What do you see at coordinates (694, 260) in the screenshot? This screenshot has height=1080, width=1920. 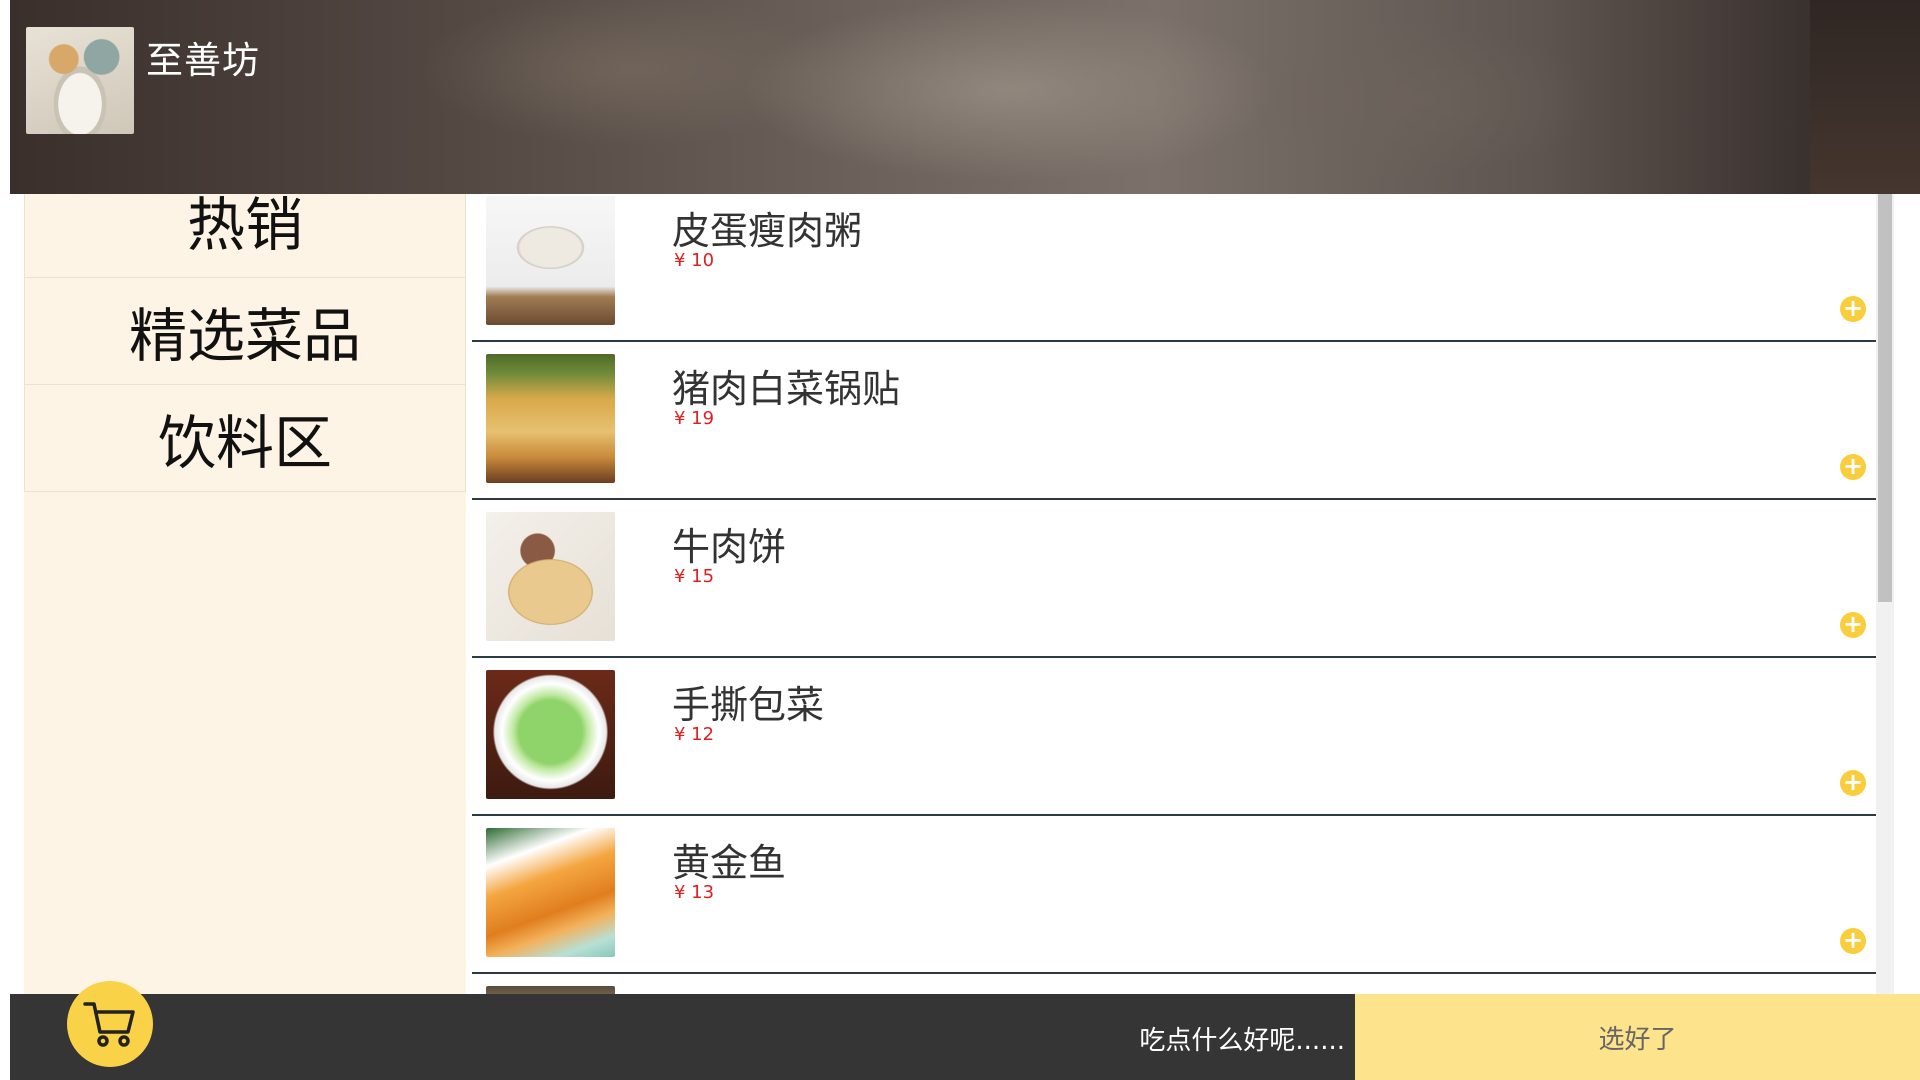 I see `dish-price: ¥ 10` at bounding box center [694, 260].